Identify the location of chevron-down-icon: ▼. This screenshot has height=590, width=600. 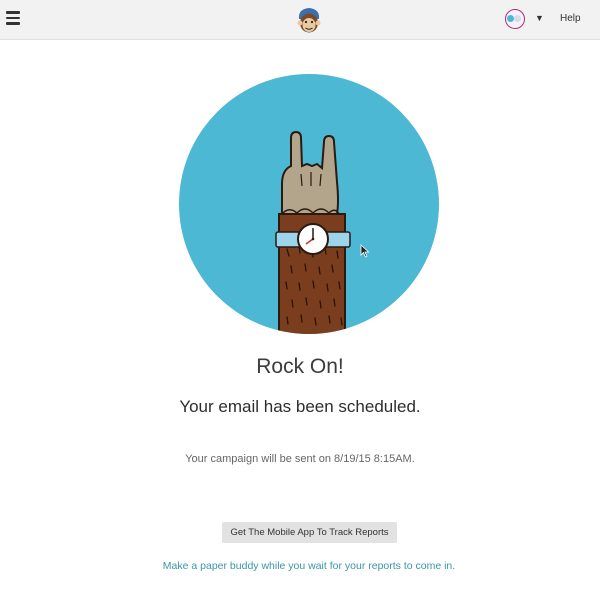
(539, 18).